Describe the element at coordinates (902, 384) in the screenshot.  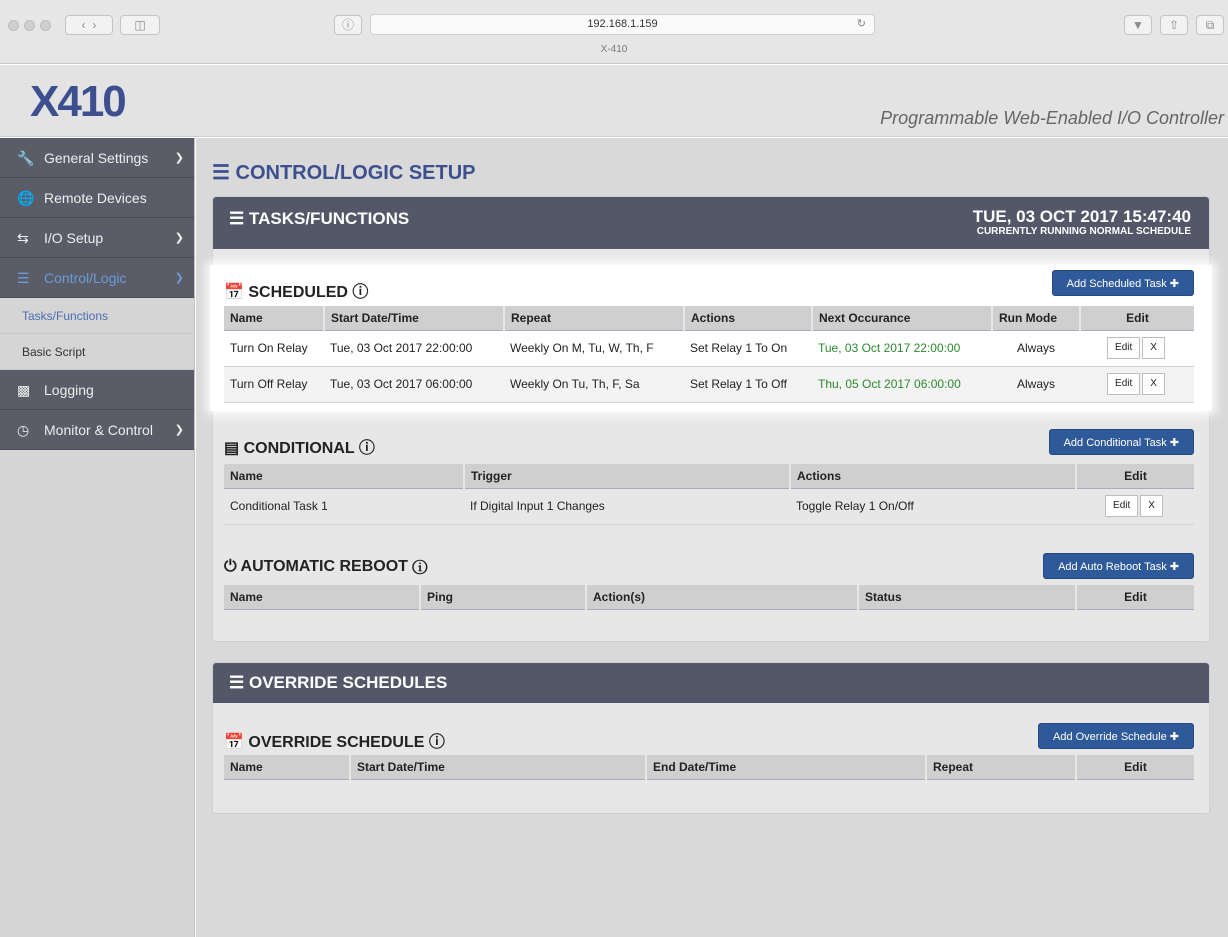
I see `task-next-occurrence: Thu, 05 Oct 2017 06:00:00` at that location.